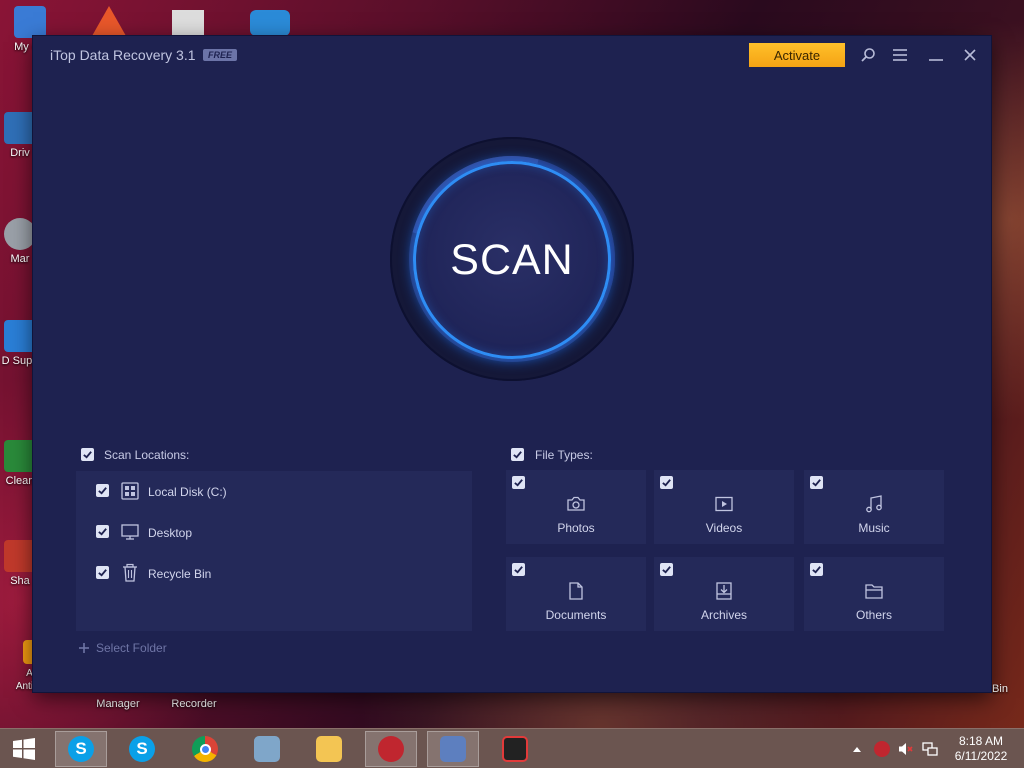 Image resolution: width=1024 pixels, height=768 pixels. What do you see at coordinates (130, 491) in the screenshot?
I see `hard-disk-icon` at bounding box center [130, 491].